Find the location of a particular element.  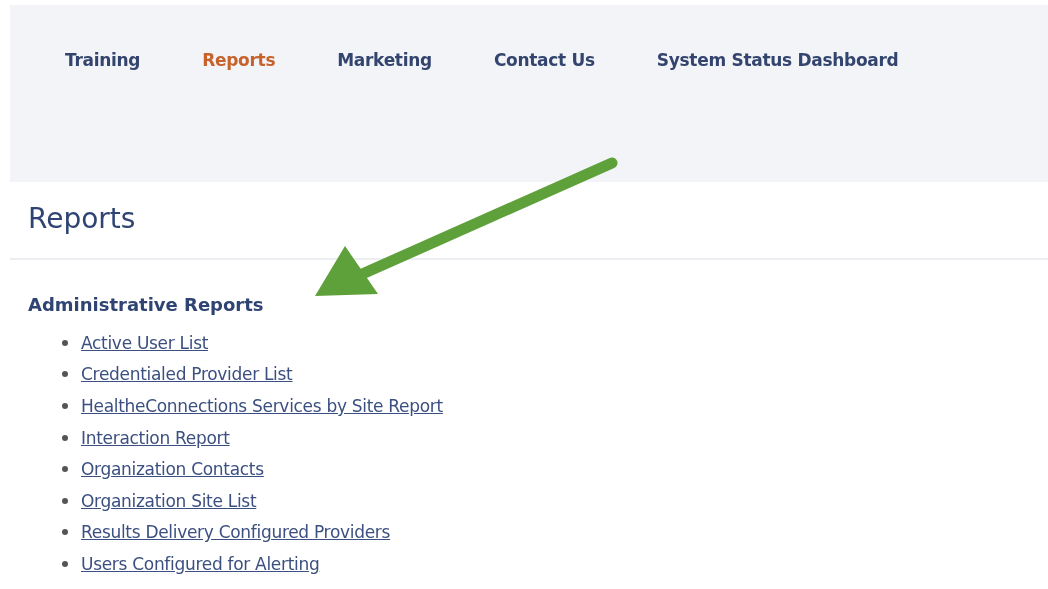

arrow-icon is located at coordinates (466, 226).